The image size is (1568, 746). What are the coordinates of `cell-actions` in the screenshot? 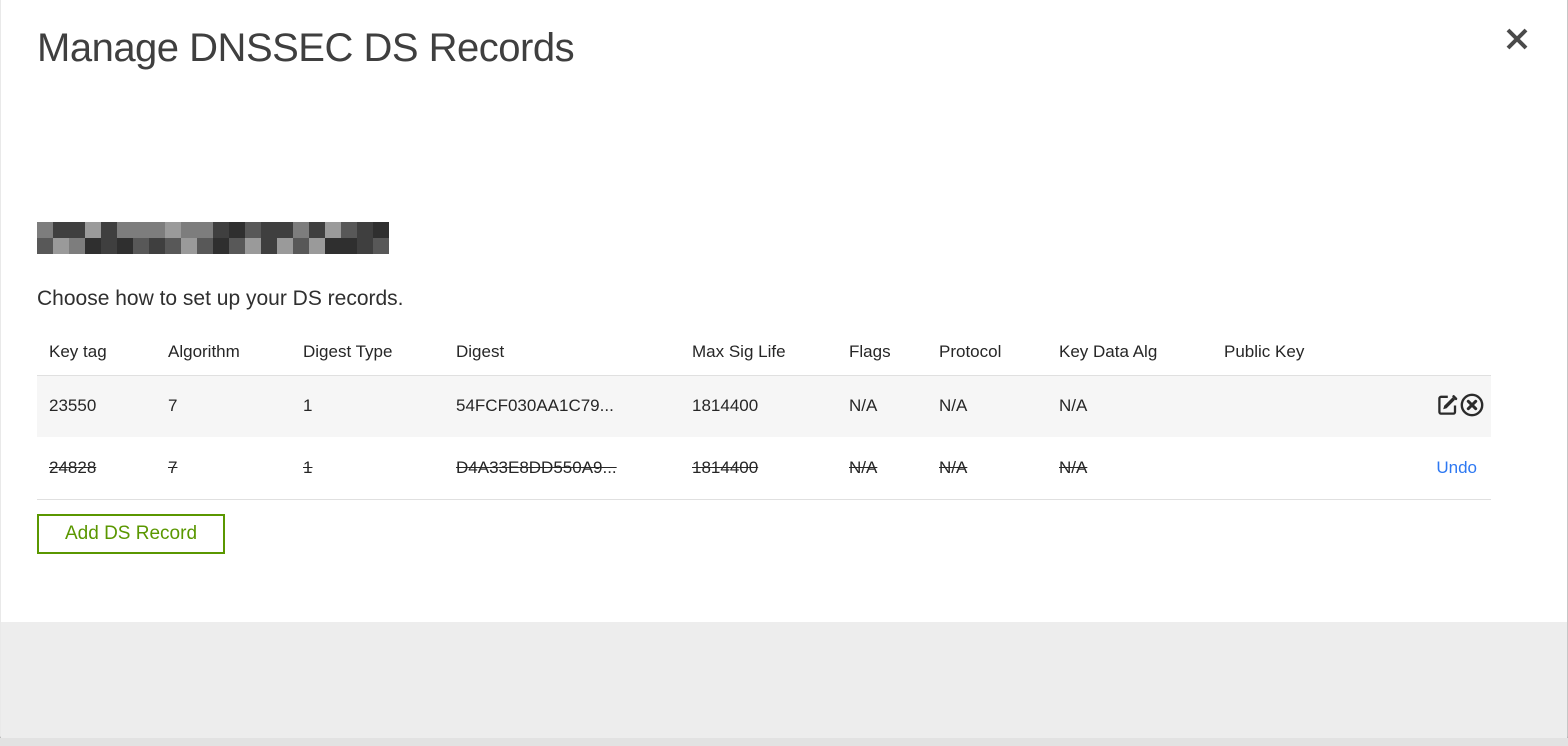 It's located at (1451, 406).